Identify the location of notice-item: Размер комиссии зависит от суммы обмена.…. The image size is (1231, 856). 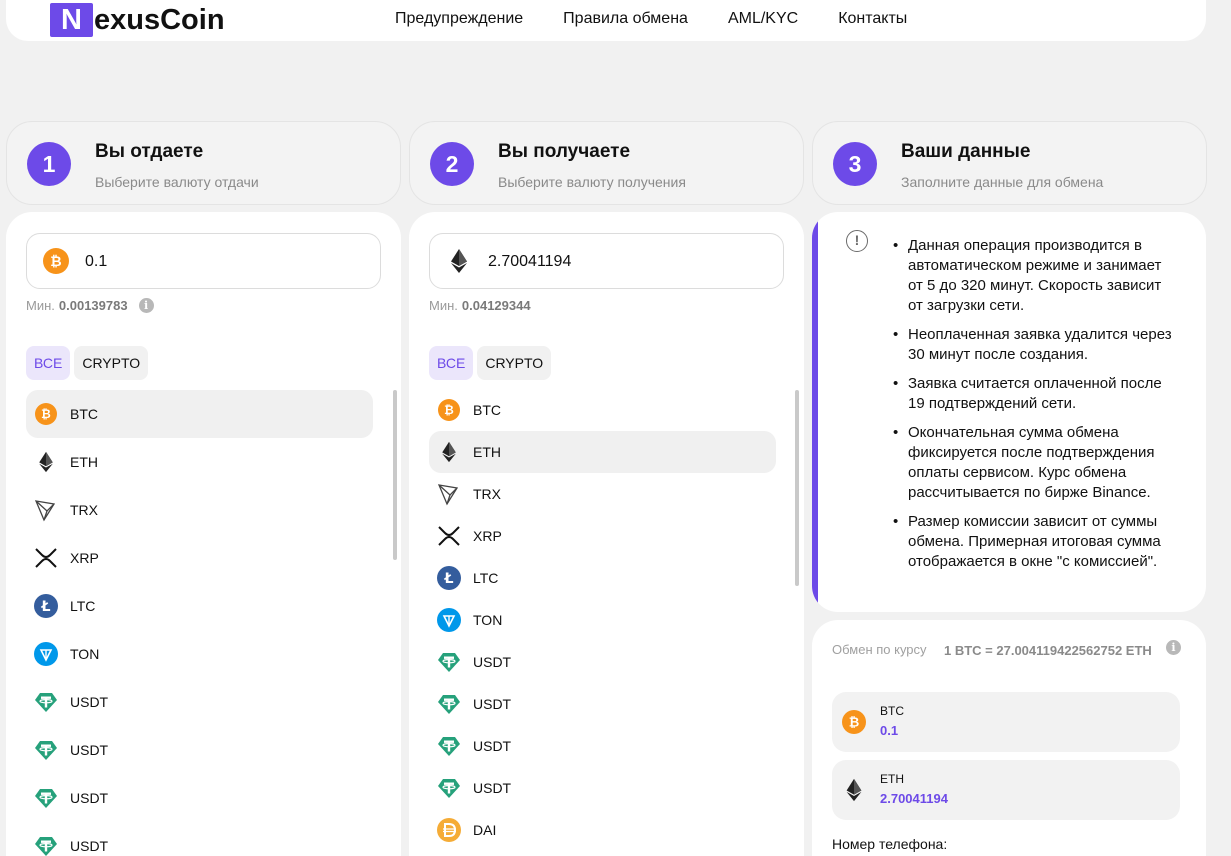
(1035, 542).